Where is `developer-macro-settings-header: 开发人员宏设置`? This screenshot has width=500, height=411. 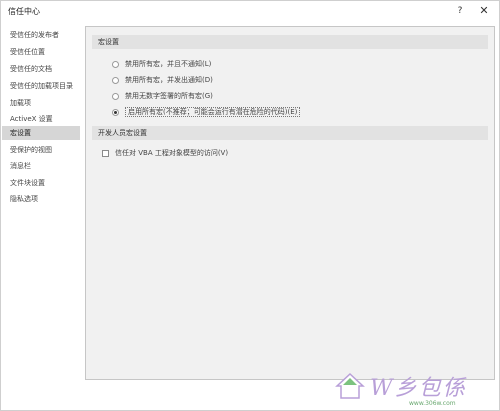
developer-macro-settings-header: 开发人员宏设置 is located at coordinates (290, 133).